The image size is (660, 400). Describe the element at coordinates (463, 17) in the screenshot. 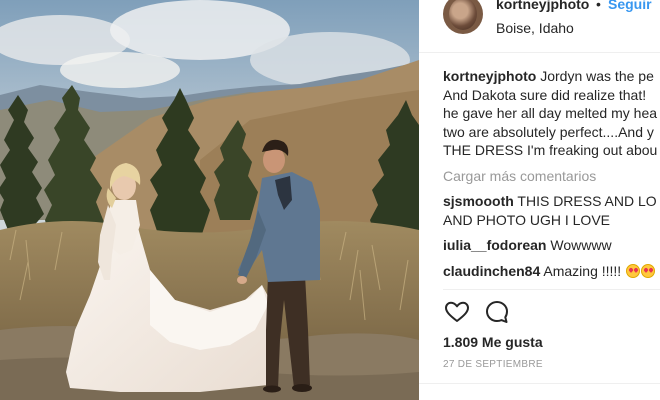

I see `avatar` at that location.